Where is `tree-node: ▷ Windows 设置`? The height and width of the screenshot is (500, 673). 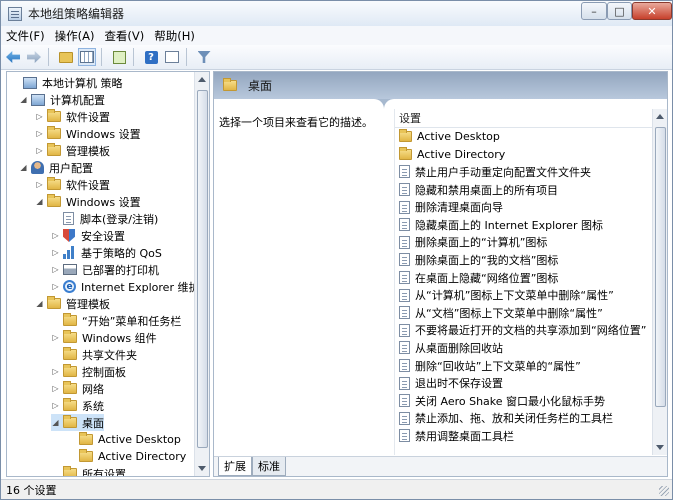 tree-node: ▷ Windows 设置 is located at coordinates (88, 133).